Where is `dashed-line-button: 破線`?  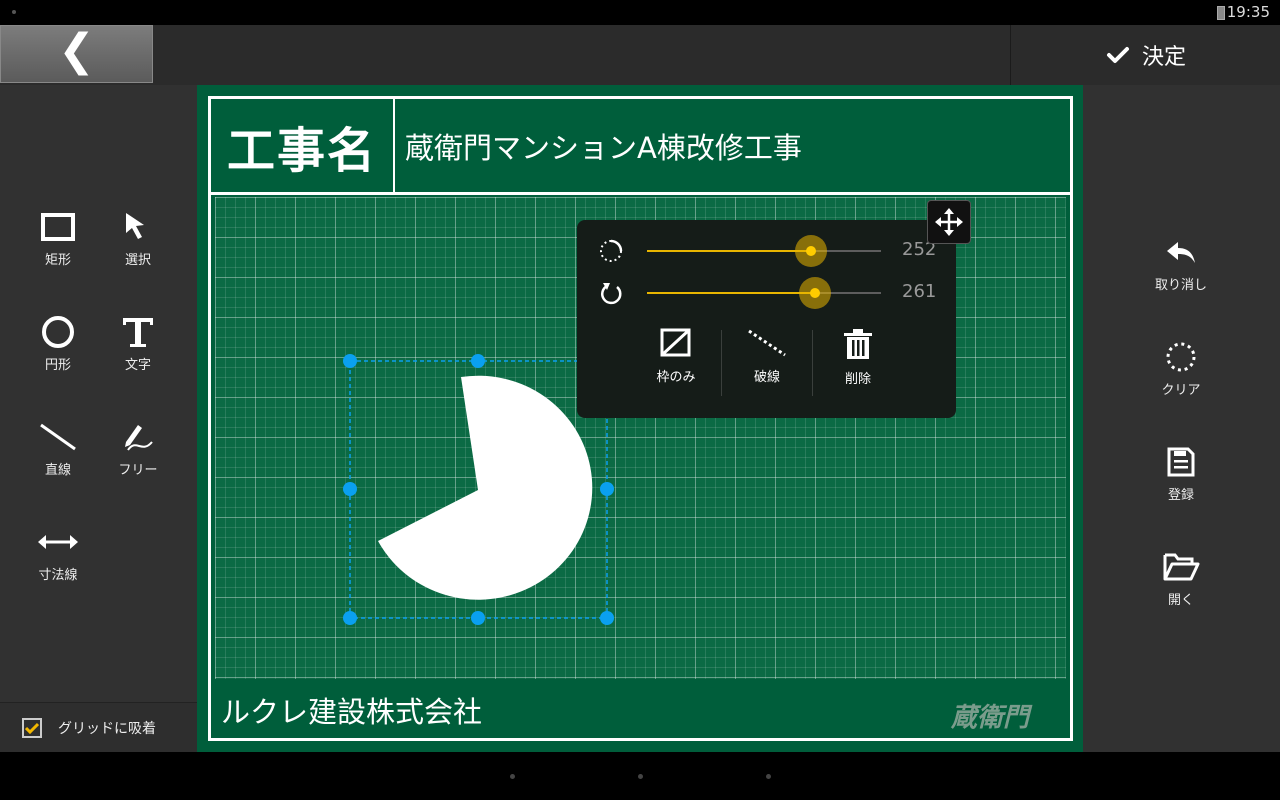
dashed-line-button: 破線 is located at coordinates (767, 363).